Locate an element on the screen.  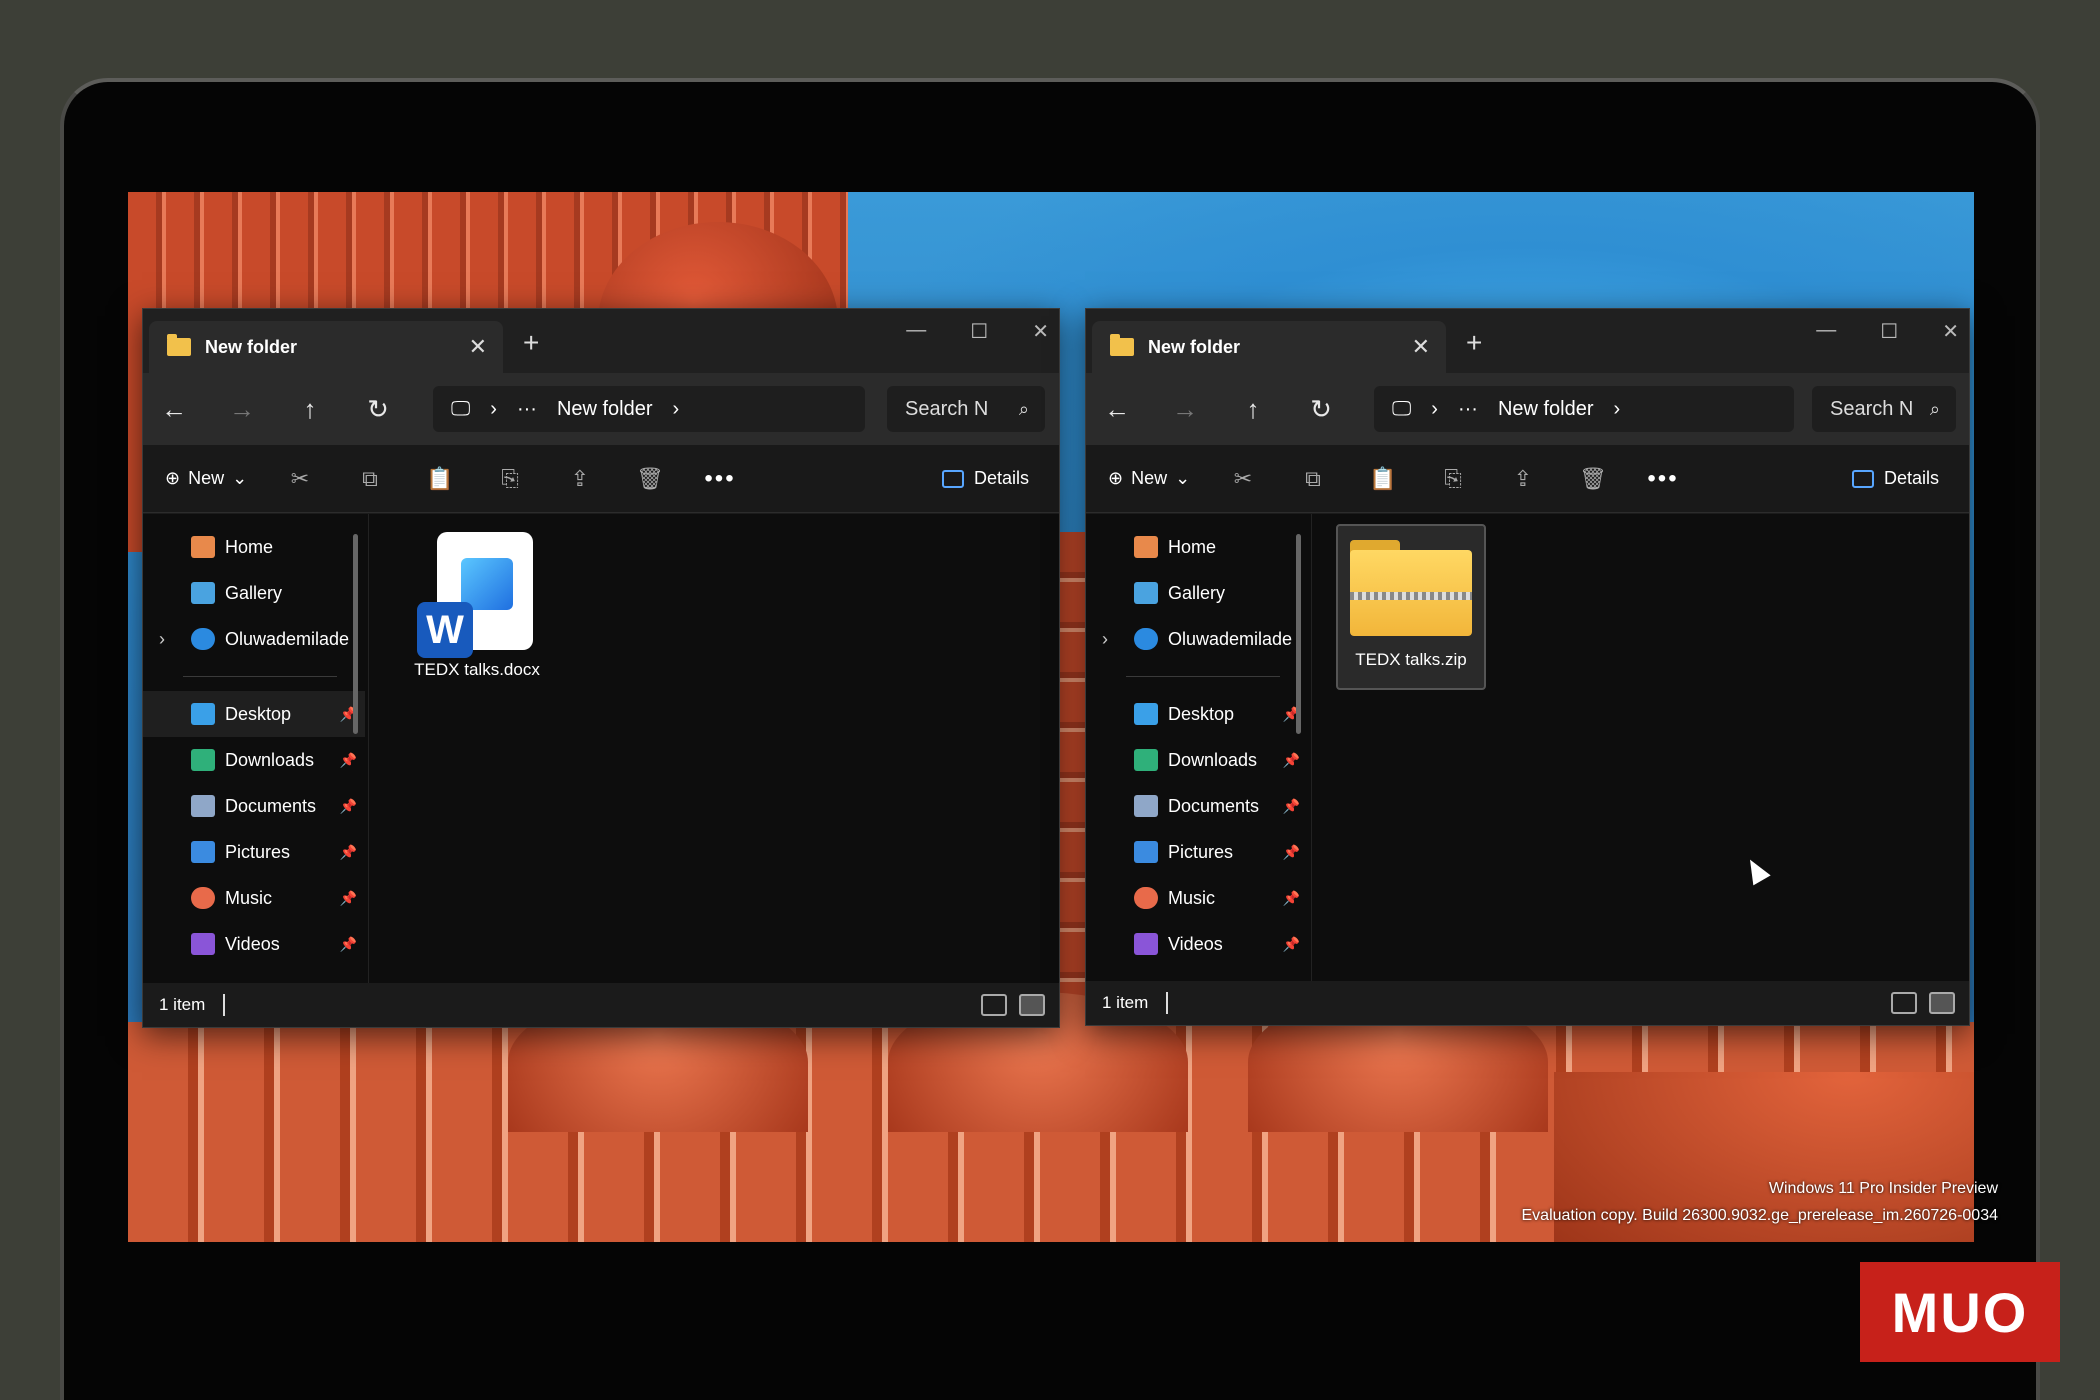
command-bar: ⊕ New ⌄ ✂ ⧉ 📋 ⎘ ⇪ 🗑 ••• Details is located at coordinates (1527, 479).